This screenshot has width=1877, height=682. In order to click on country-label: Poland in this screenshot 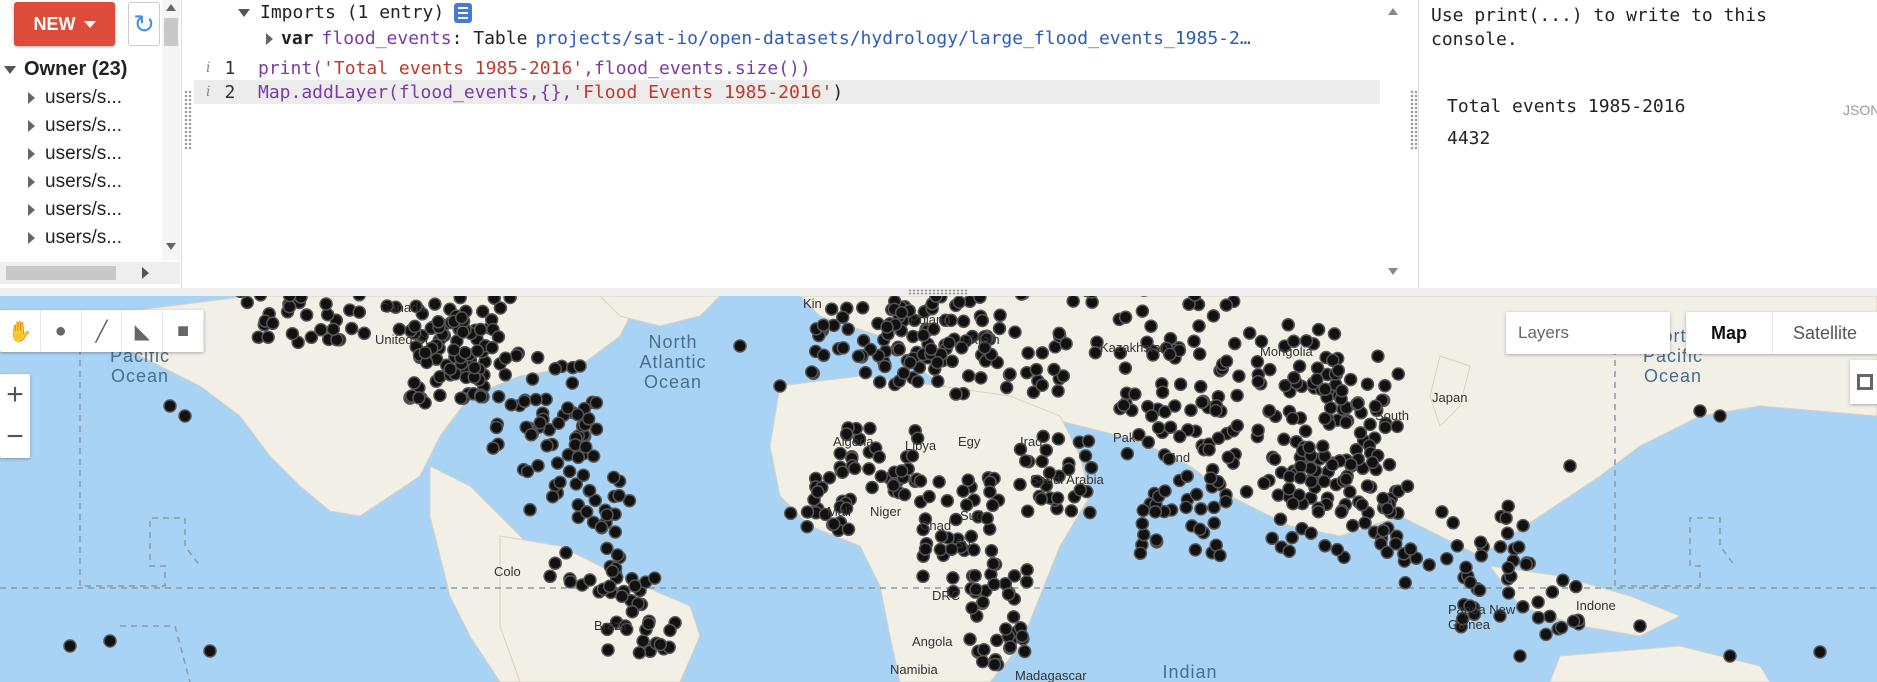, I will do `click(930, 319)`.